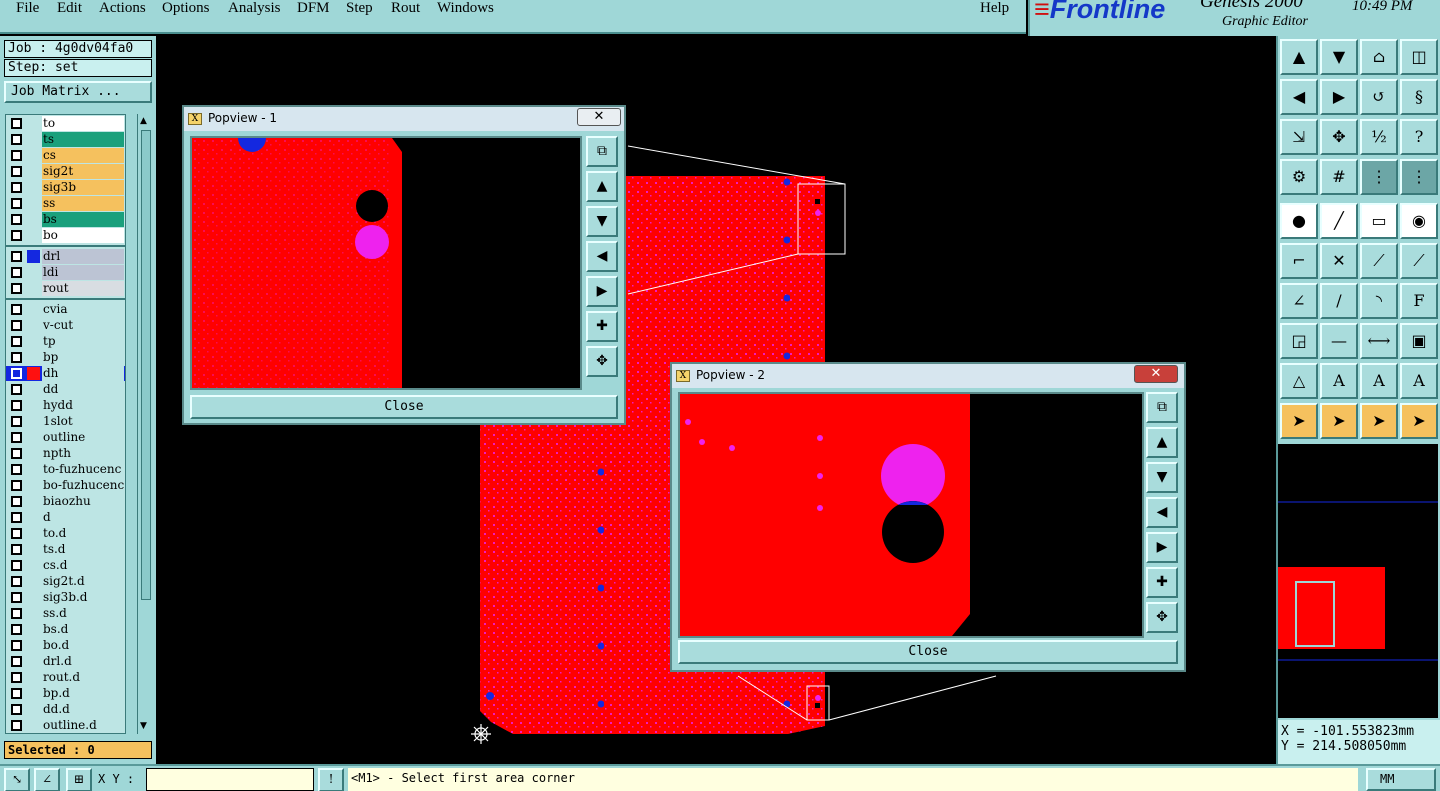 Image resolution: width=1440 pixels, height=791 pixels. Describe the element at coordinates (65, 629) in the screenshot. I see `layer-row-bs.d: bs.d` at that location.